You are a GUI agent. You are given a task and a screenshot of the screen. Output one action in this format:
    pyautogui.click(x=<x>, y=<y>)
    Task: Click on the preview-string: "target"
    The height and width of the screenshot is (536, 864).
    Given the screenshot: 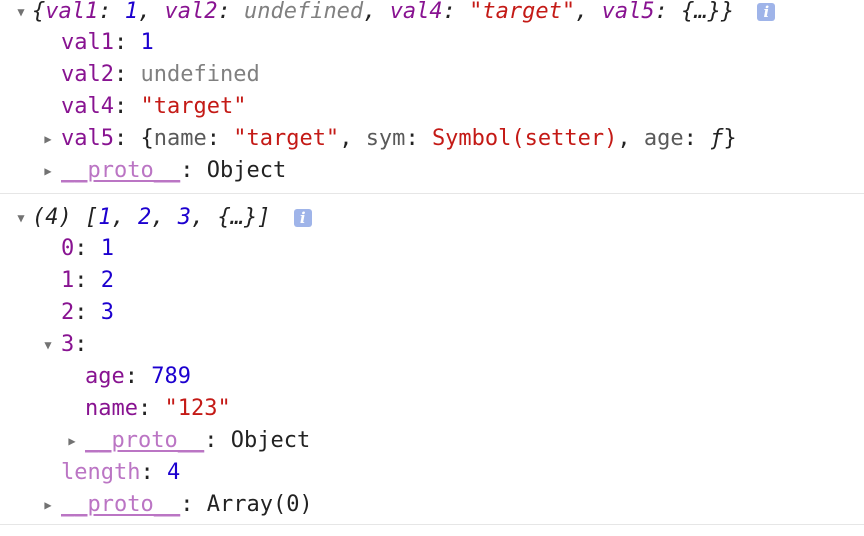 What is the action you would take?
    pyautogui.click(x=286, y=138)
    